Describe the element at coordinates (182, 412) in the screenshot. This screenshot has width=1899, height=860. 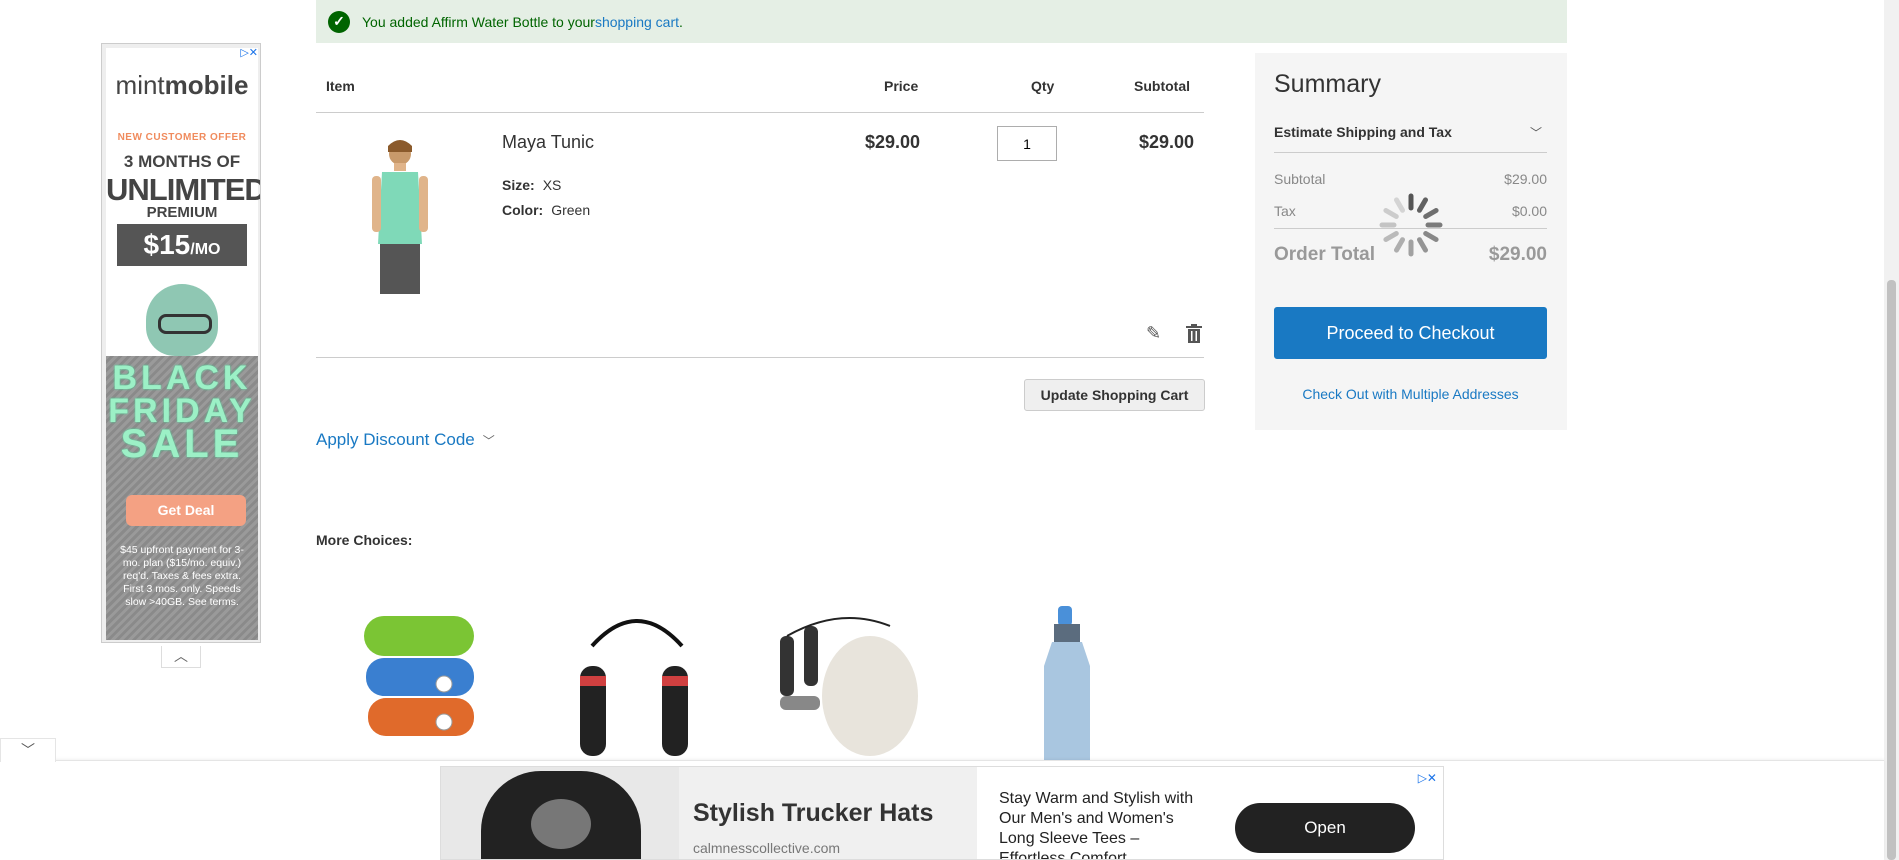
I see `ad-black-friday: BLACK FRIDAY SALE` at that location.